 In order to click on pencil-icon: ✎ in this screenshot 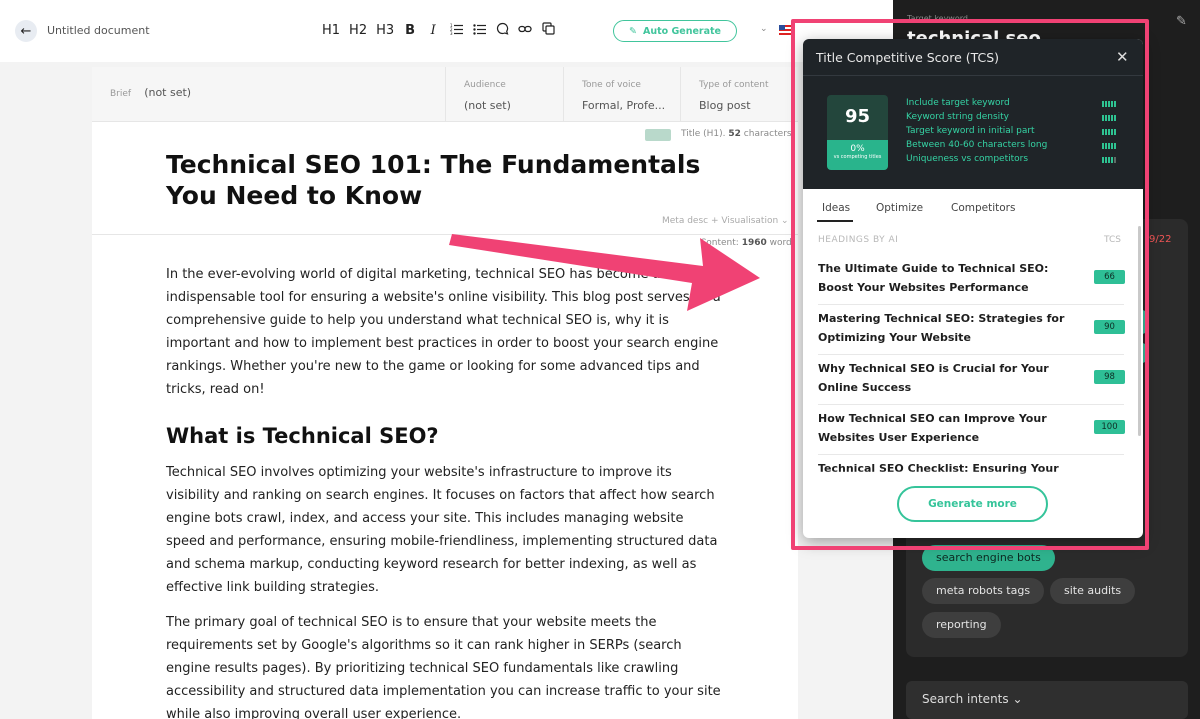, I will do `click(633, 31)`.